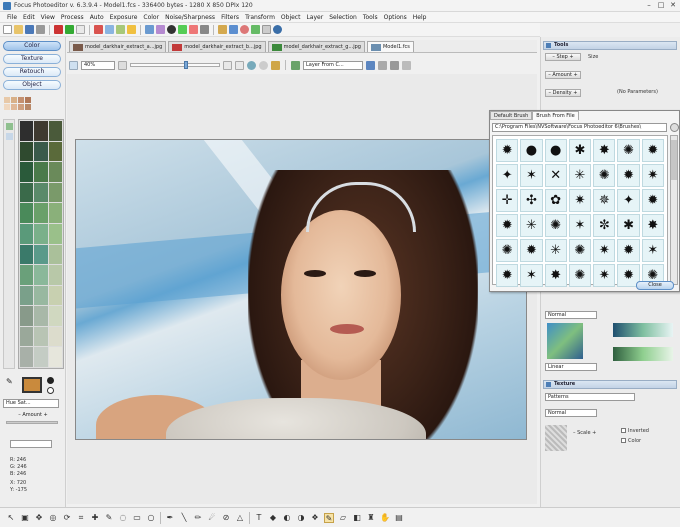 The height and width of the screenshot is (527, 680). I want to click on hand-icon: ✋, so click(385, 518).